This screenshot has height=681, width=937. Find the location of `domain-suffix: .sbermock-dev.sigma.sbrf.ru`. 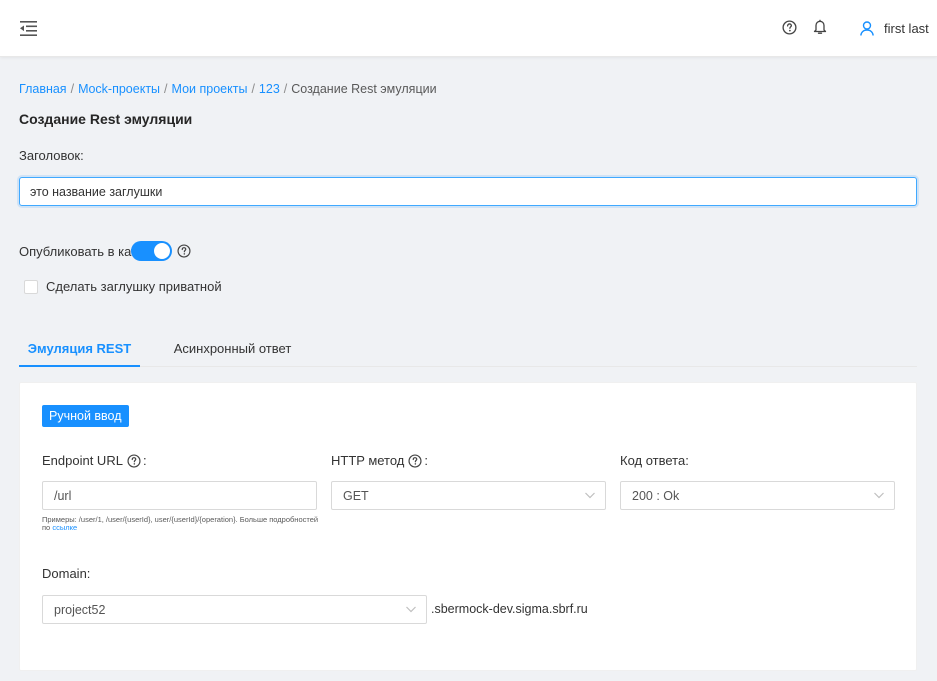

domain-suffix: .sbermock-dev.sigma.sbrf.ru is located at coordinates (509, 609).